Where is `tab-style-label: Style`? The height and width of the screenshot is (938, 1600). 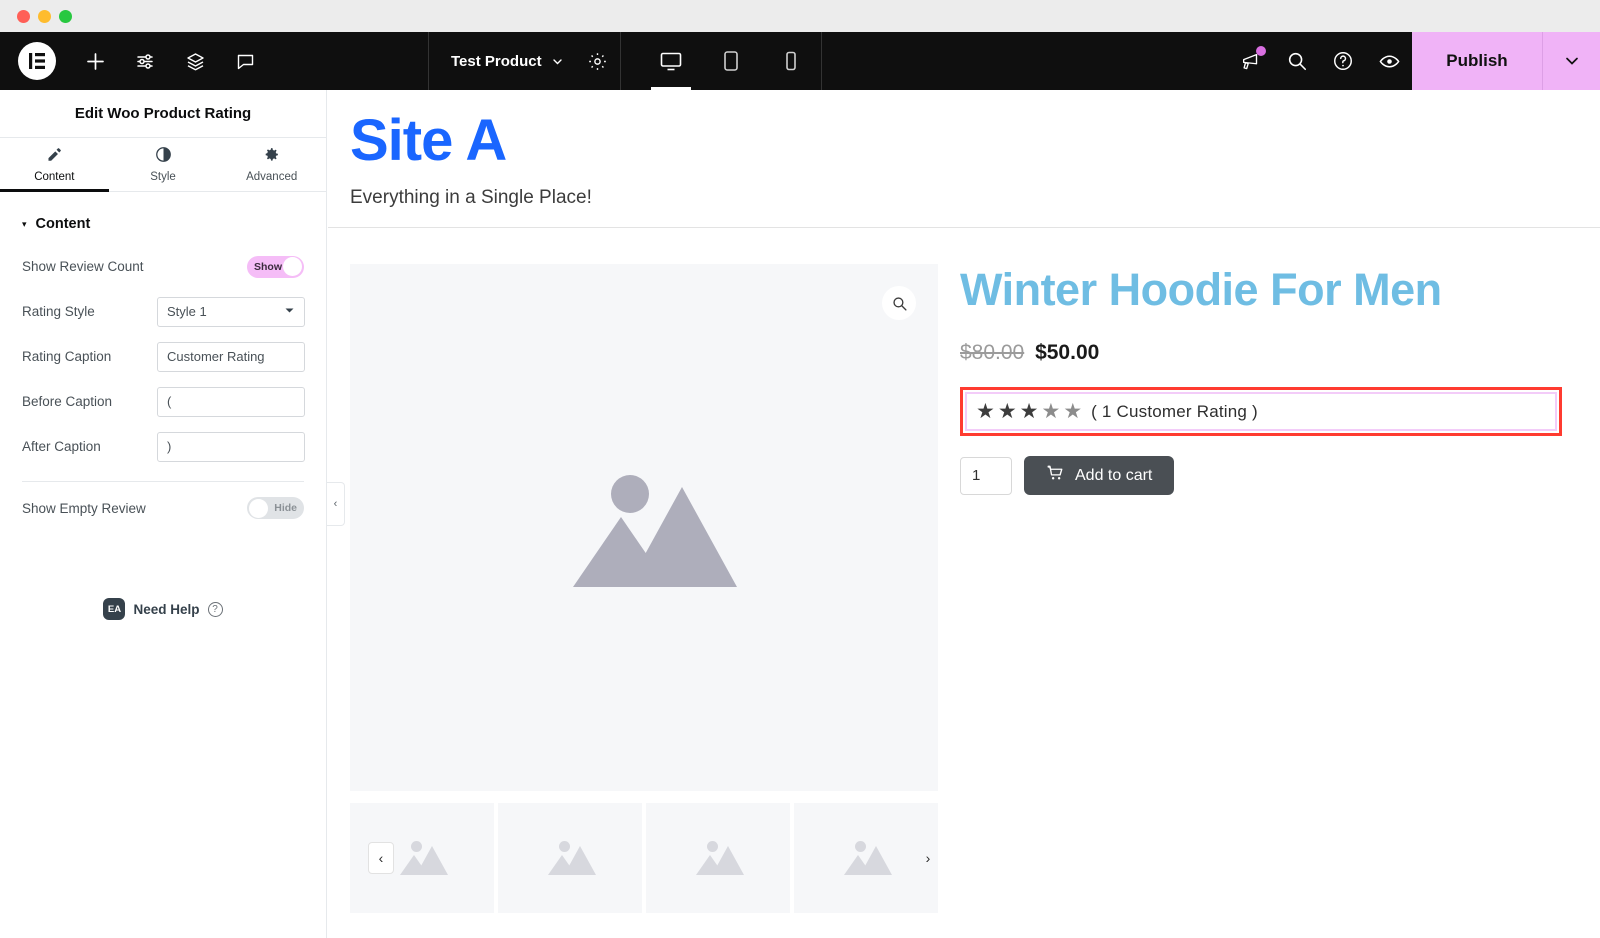 tab-style-label: Style is located at coordinates (163, 177).